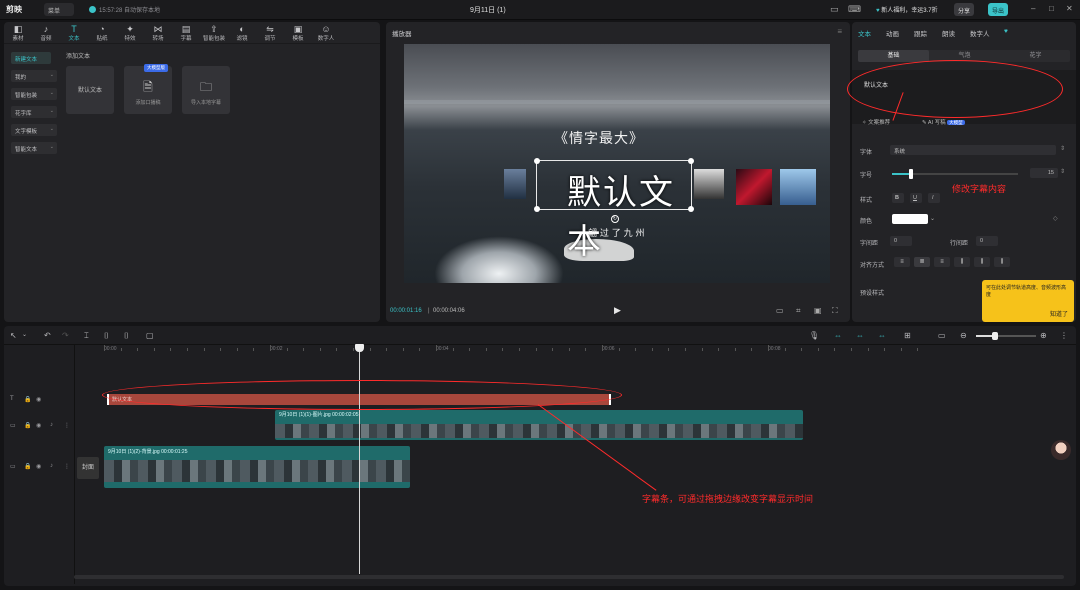 Image resolution: width=1080 pixels, height=590 pixels. What do you see at coordinates (47, 335) in the screenshot?
I see `undo-icon: ↶` at bounding box center [47, 335].